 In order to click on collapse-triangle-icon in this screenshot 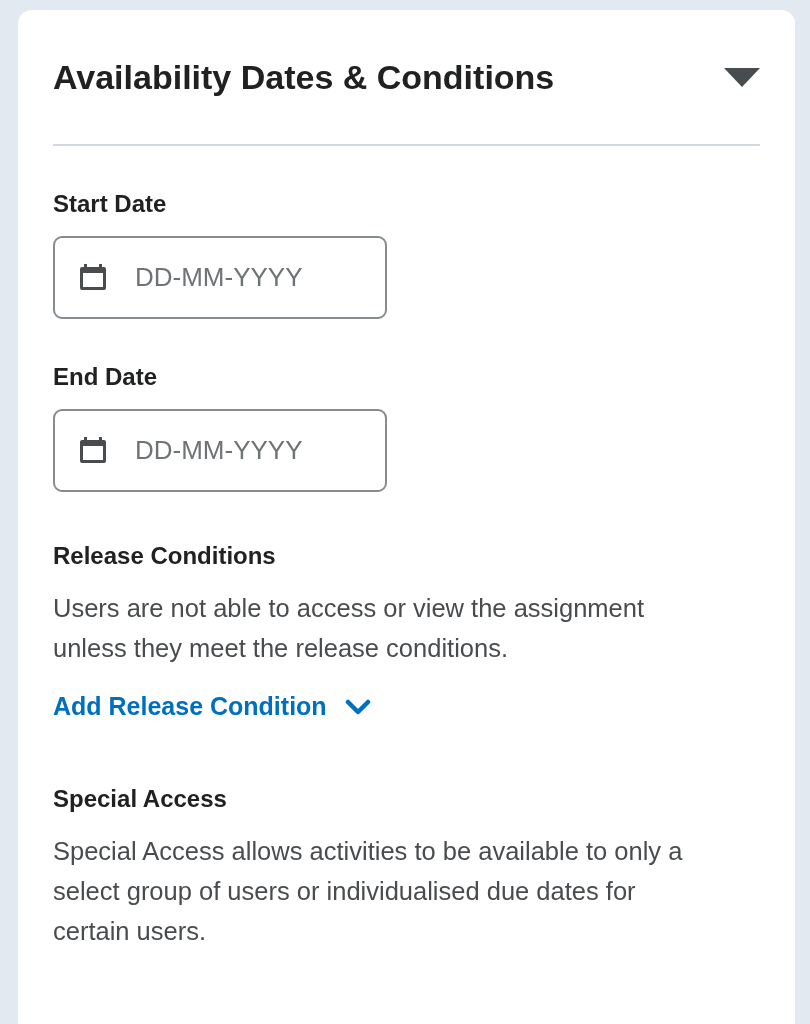, I will do `click(742, 77)`.